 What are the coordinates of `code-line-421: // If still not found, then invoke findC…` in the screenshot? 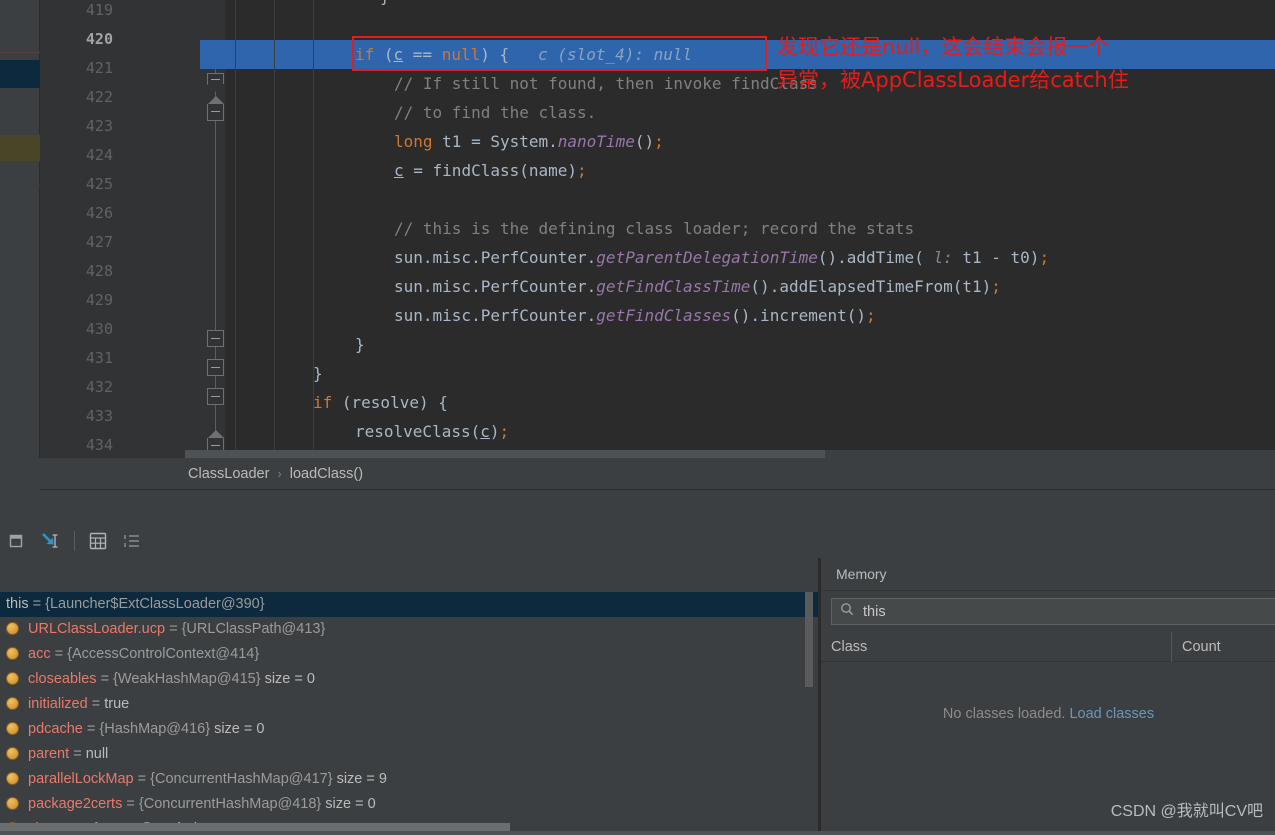 It's located at (606, 83).